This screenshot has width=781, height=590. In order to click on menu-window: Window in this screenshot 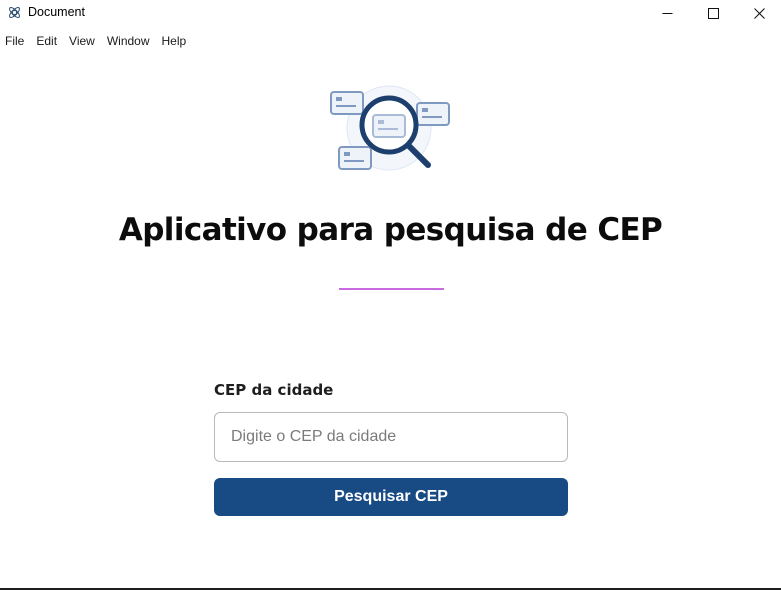, I will do `click(128, 41)`.